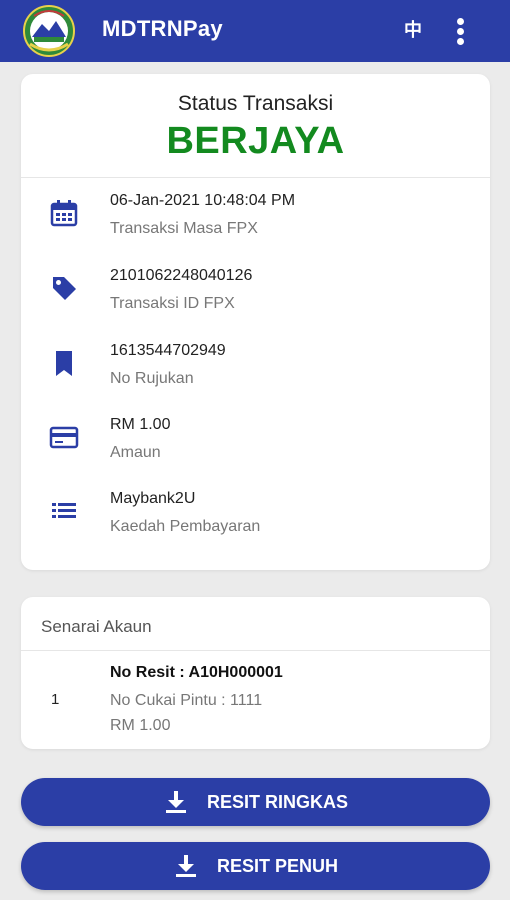  Describe the element at coordinates (186, 700) in the screenshot. I see `property-tax-number: No Cukai Pintu : 1111` at that location.